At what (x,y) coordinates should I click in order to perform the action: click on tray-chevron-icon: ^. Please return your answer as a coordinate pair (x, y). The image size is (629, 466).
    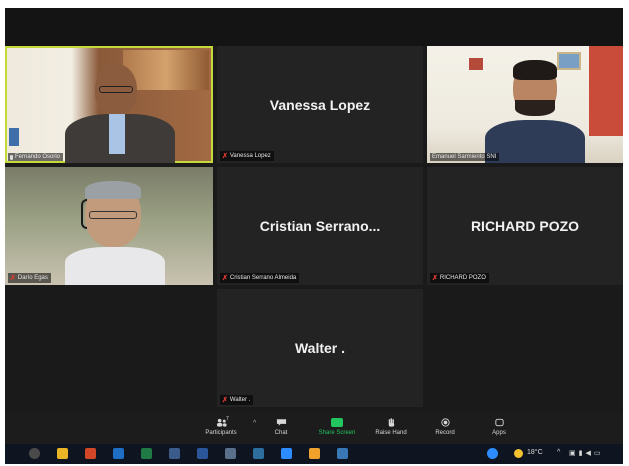
    Looking at the image, I should click on (558, 452).